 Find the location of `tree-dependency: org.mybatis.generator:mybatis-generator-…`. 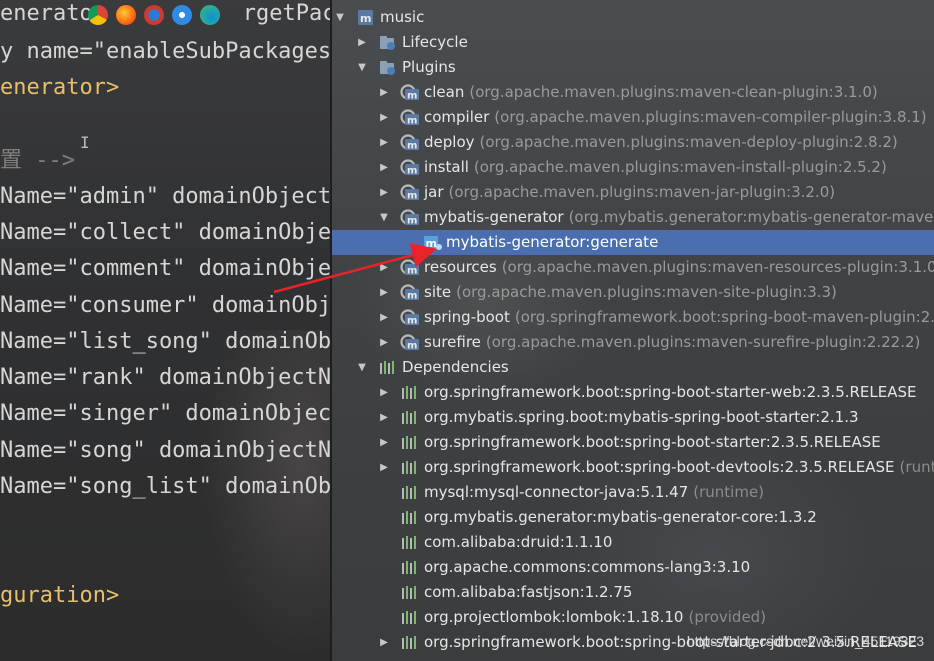

tree-dependency: org.mybatis.generator:mybatis-generator-… is located at coordinates (633, 517).